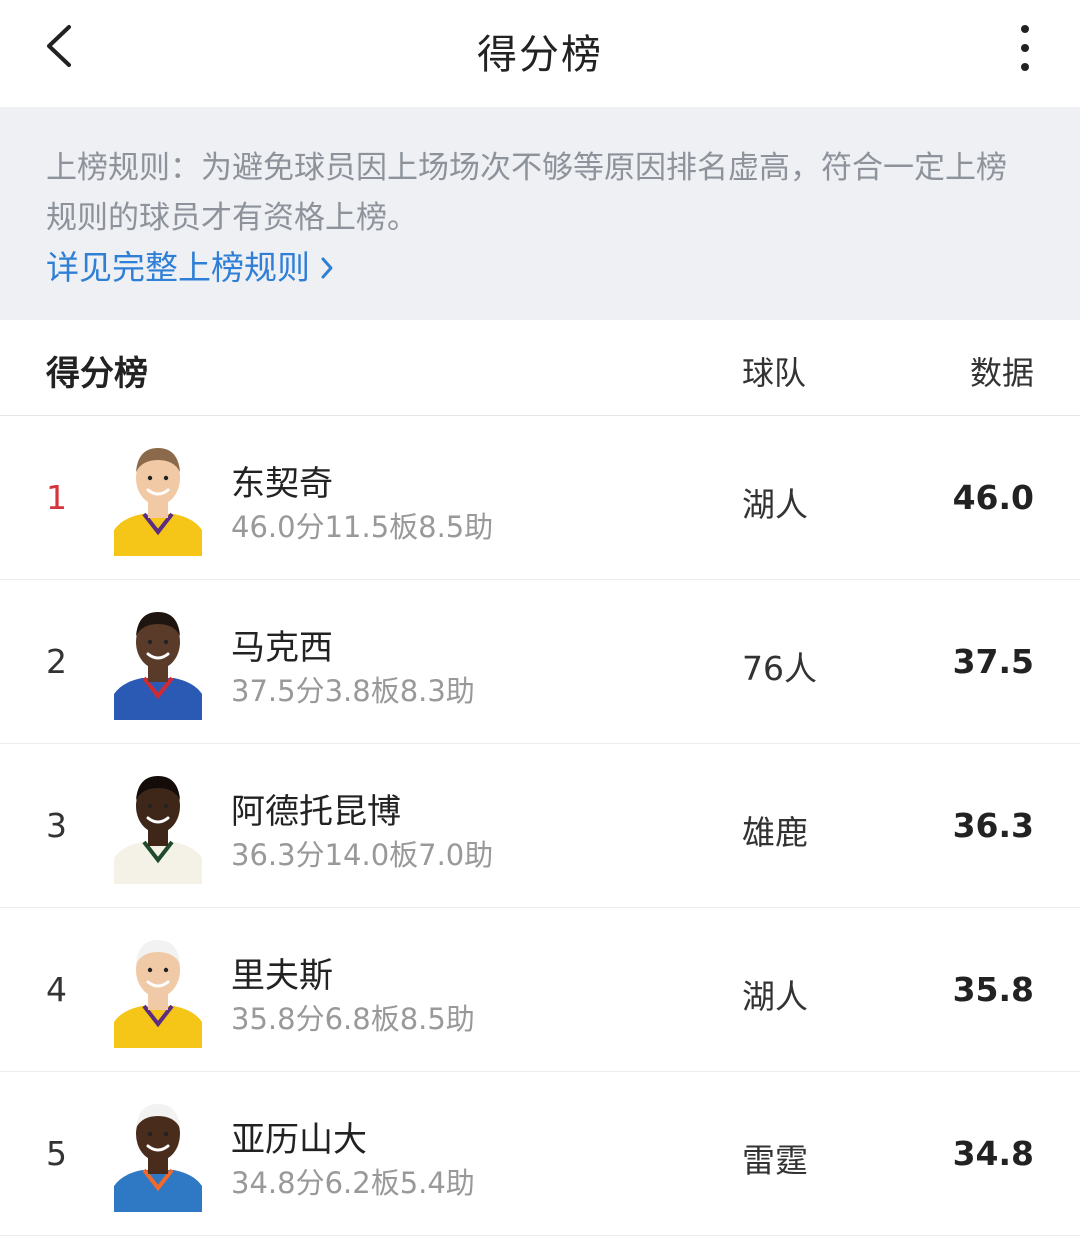 The width and height of the screenshot is (1080, 1250). Describe the element at coordinates (540, 662) in the screenshot. I see `player-row: 2 马克西 37.5分3.8板8.3助 76人 37.5` at that location.